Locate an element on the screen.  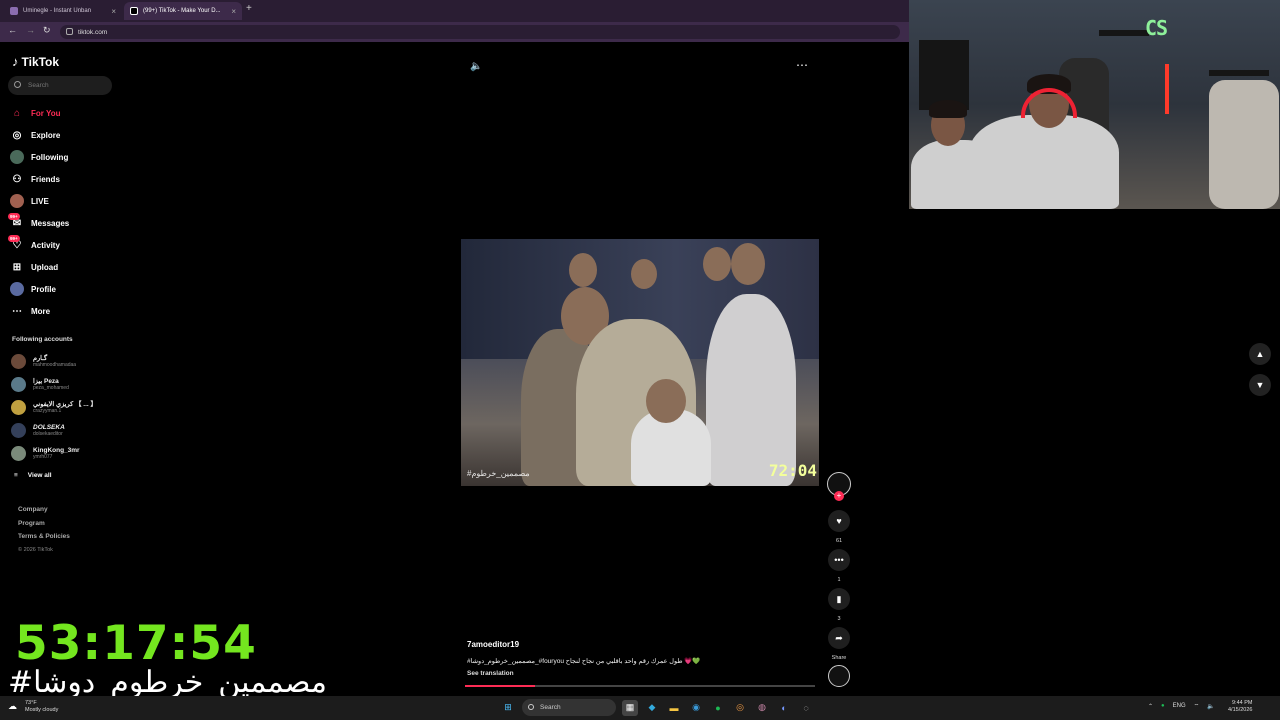
tiktok-note-icon: ♪ is located at coordinates (15, 61).